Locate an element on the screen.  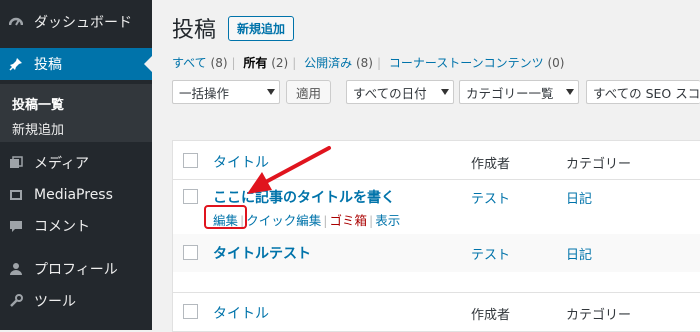
posts-submenu: 投稿一覧 新規追加 is located at coordinates (76, 113).